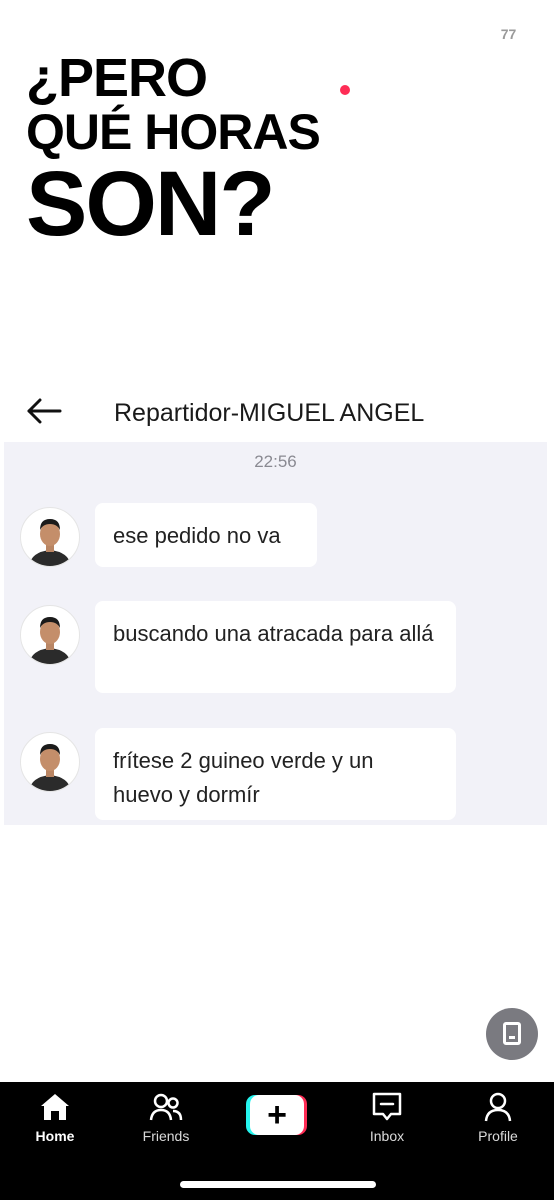  What do you see at coordinates (498, 1136) in the screenshot?
I see `tab-profile-label: Profile` at bounding box center [498, 1136].